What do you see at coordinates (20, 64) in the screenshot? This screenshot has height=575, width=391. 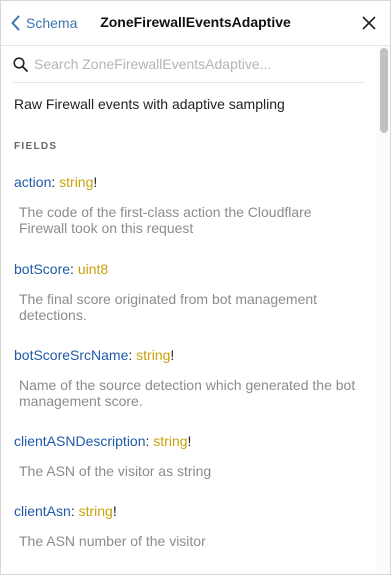 I see `search-icon` at bounding box center [20, 64].